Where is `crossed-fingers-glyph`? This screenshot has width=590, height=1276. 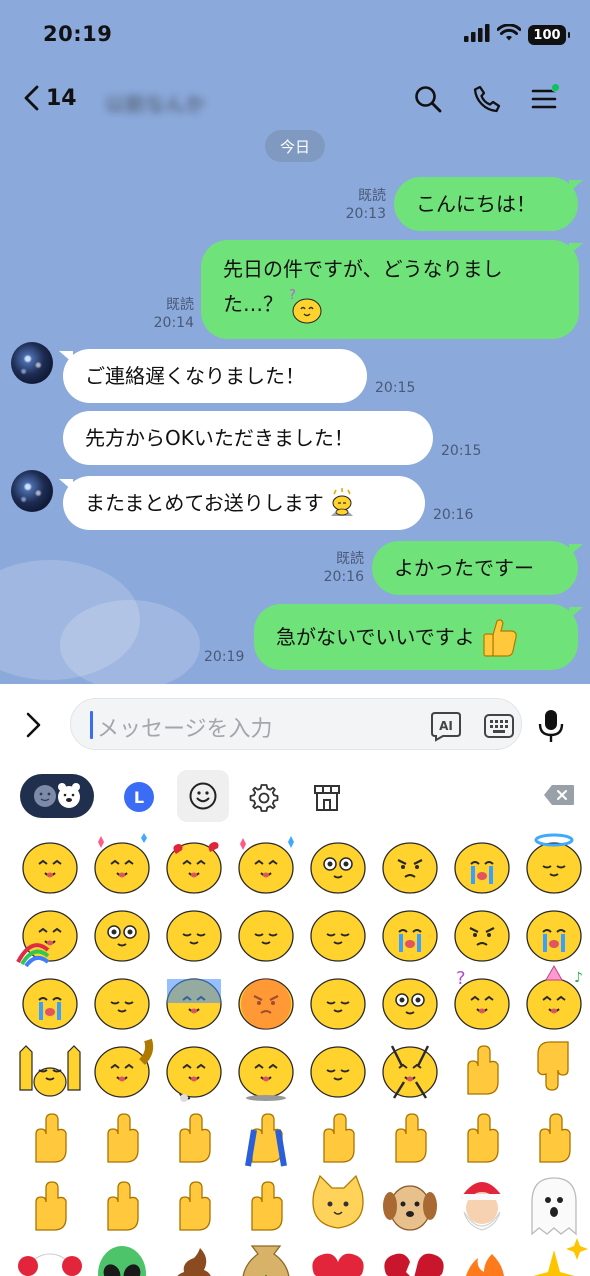
crossed-fingers-glyph is located at coordinates (51, 1138).